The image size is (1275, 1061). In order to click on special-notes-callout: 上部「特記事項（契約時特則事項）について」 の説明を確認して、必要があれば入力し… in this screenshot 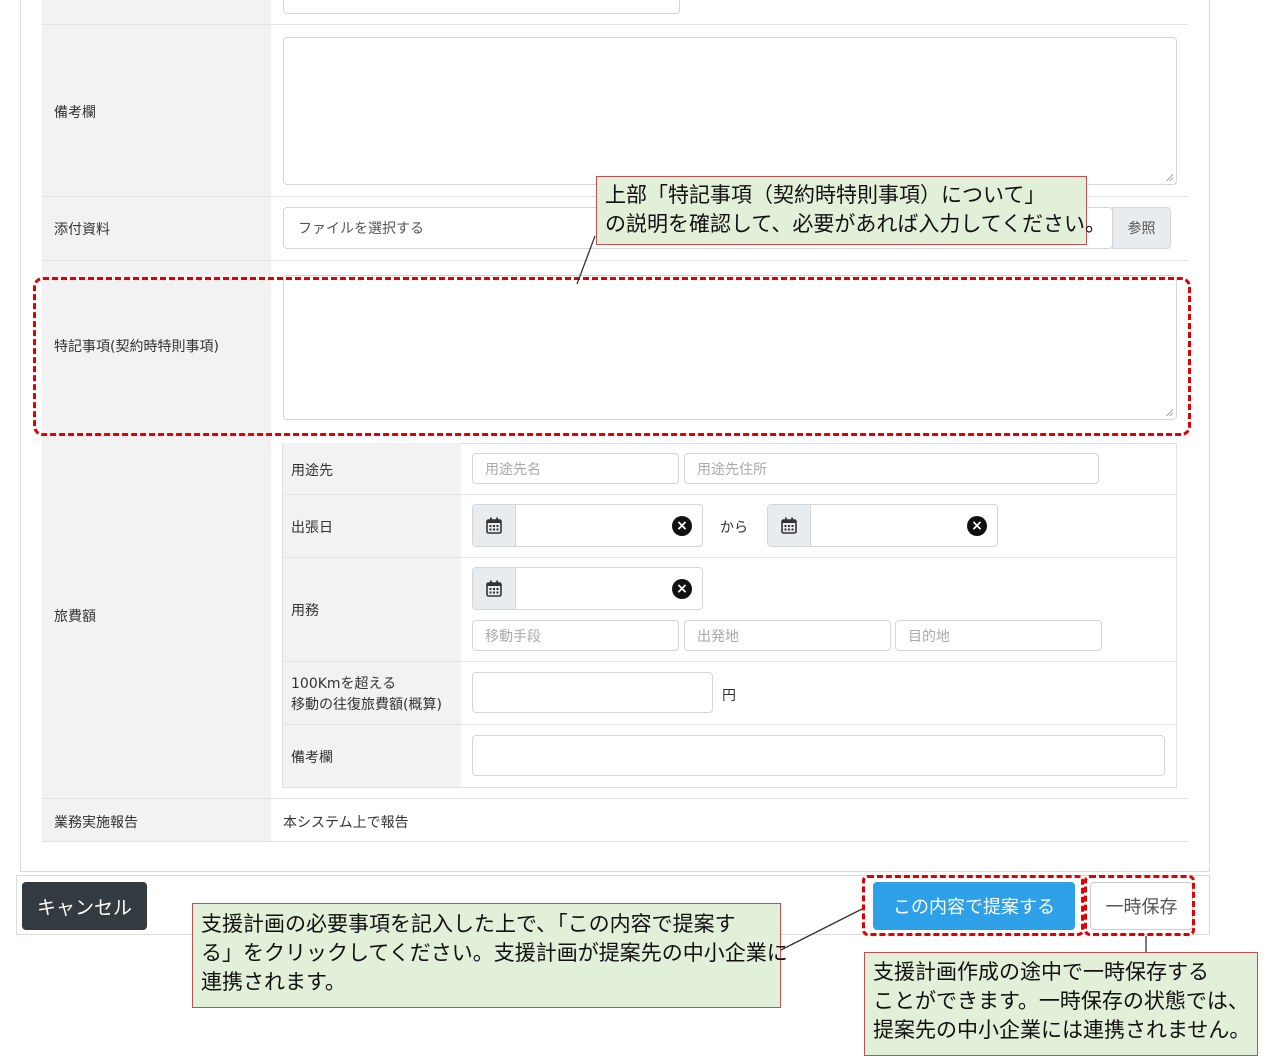, I will do `click(851, 210)`.